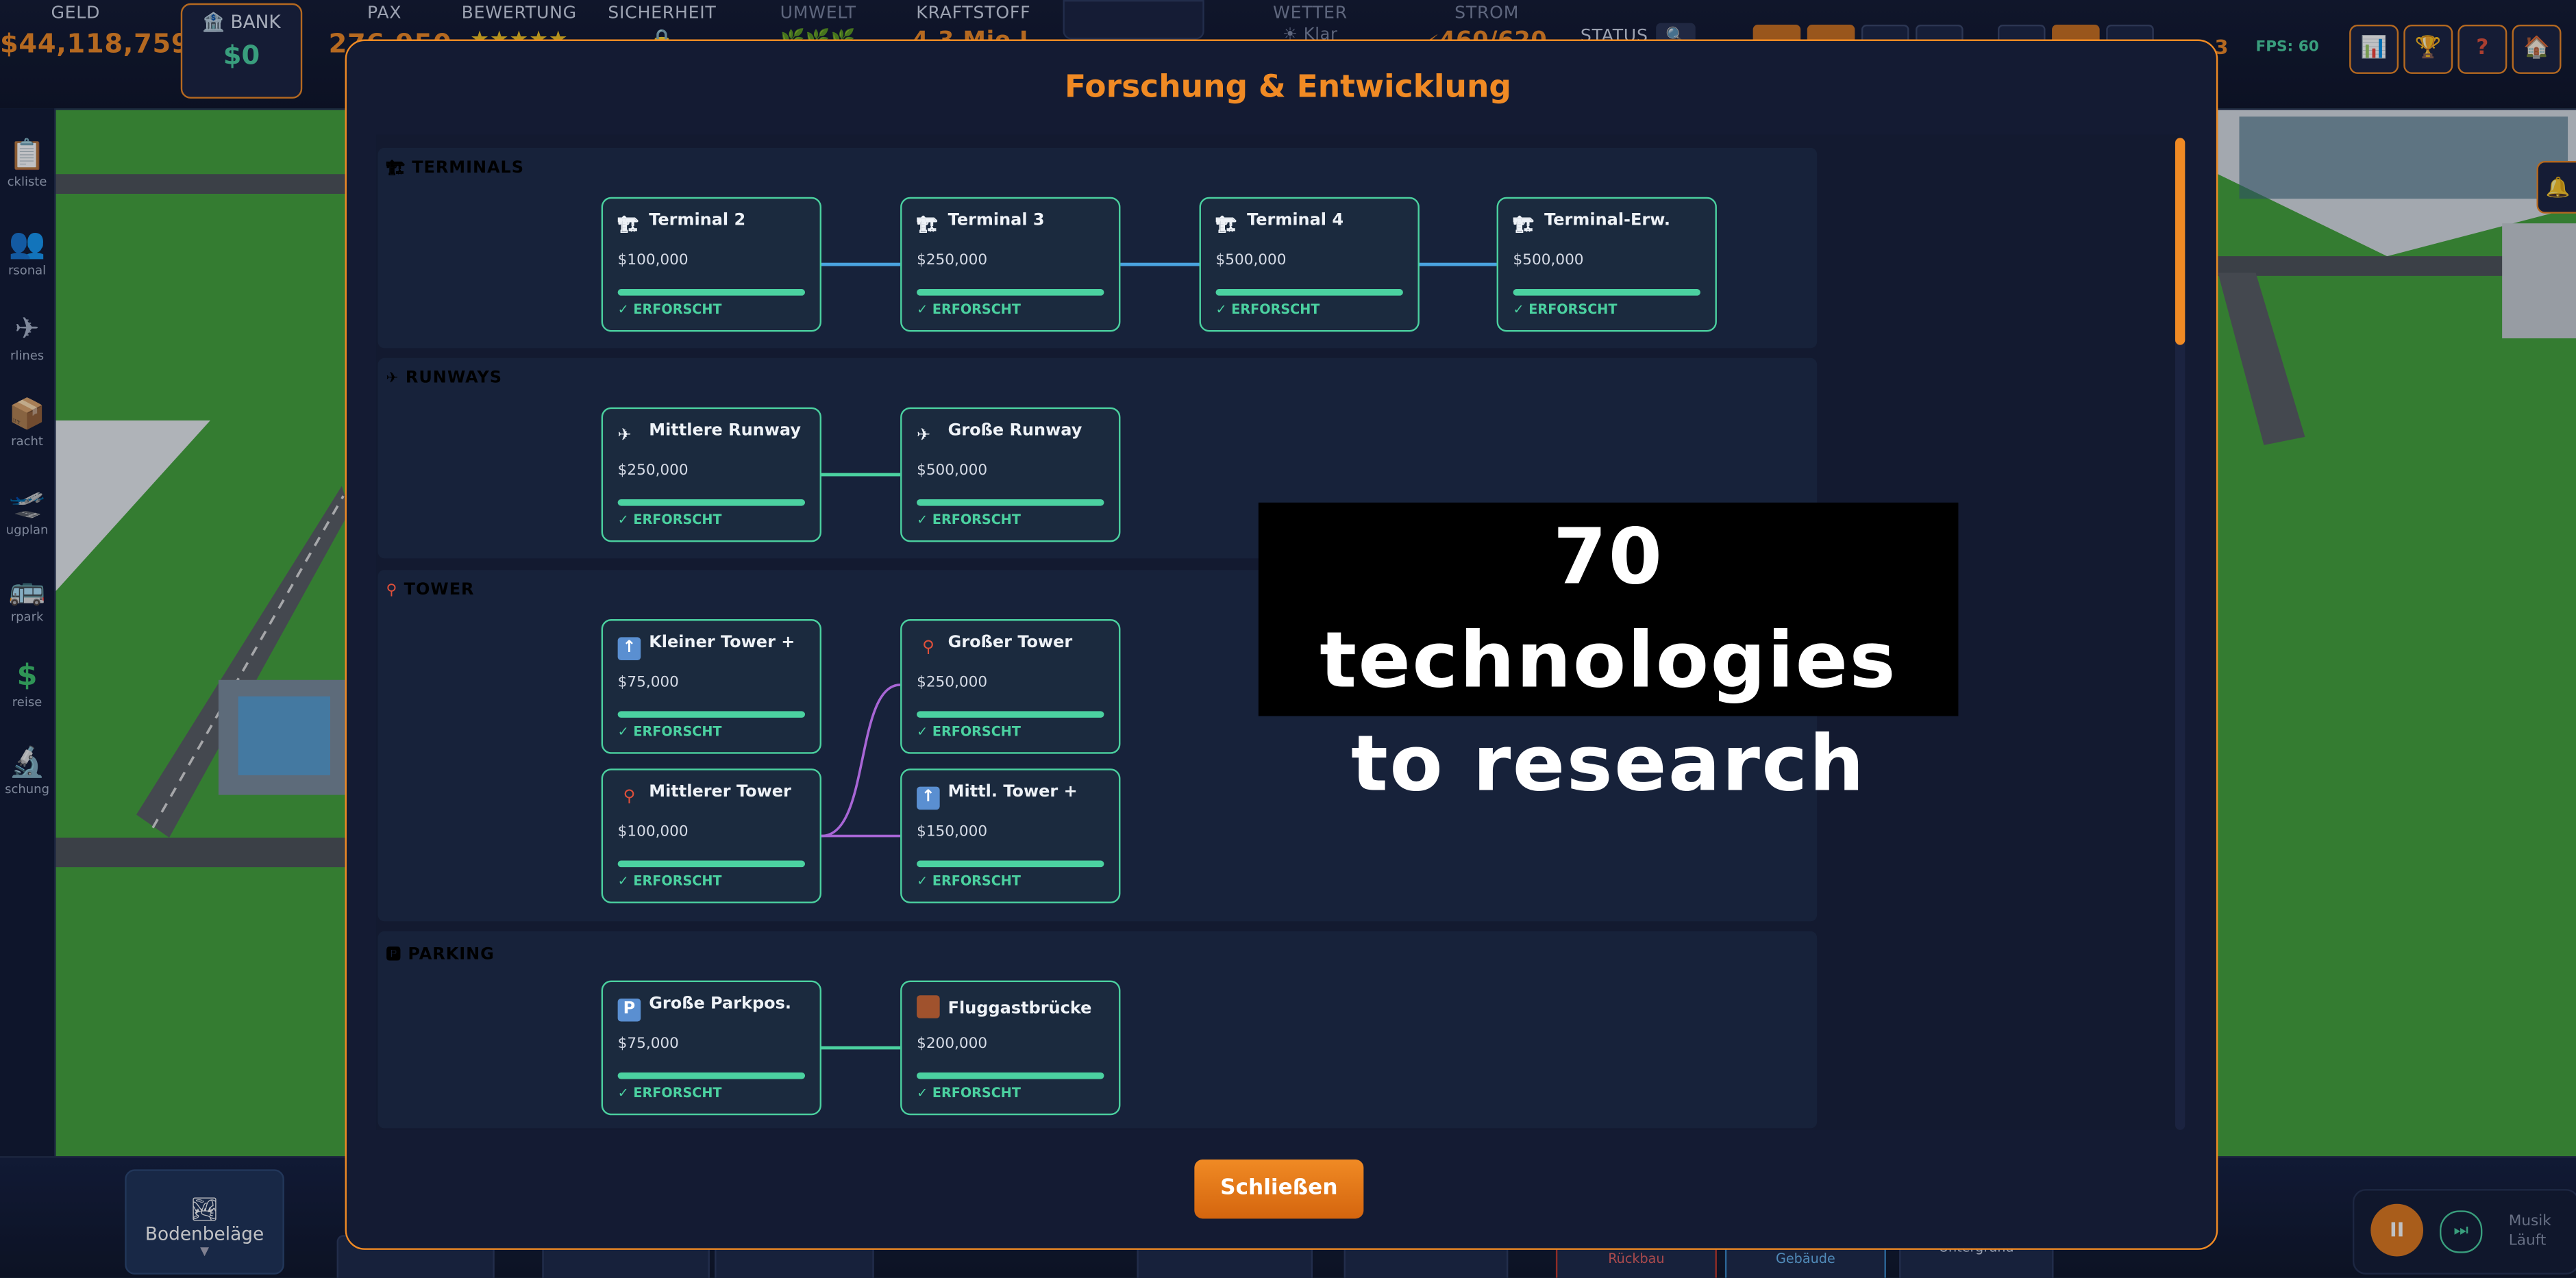 Image resolution: width=2576 pixels, height=1278 pixels. Describe the element at coordinates (1288, 86) in the screenshot. I see `modal-title: Forschung & Entwicklung` at that location.